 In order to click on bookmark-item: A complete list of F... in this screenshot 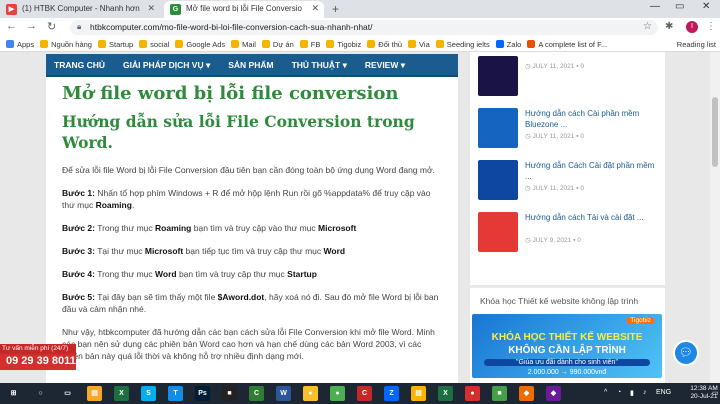, I will do `click(567, 43)`.